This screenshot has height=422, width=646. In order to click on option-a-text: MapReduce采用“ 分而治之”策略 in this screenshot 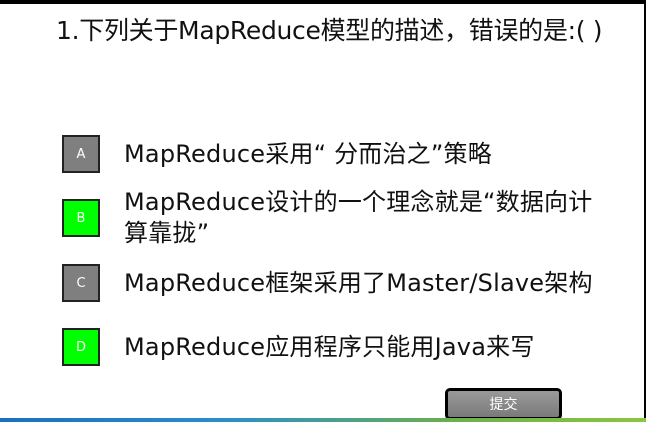, I will do `click(364, 154)`.